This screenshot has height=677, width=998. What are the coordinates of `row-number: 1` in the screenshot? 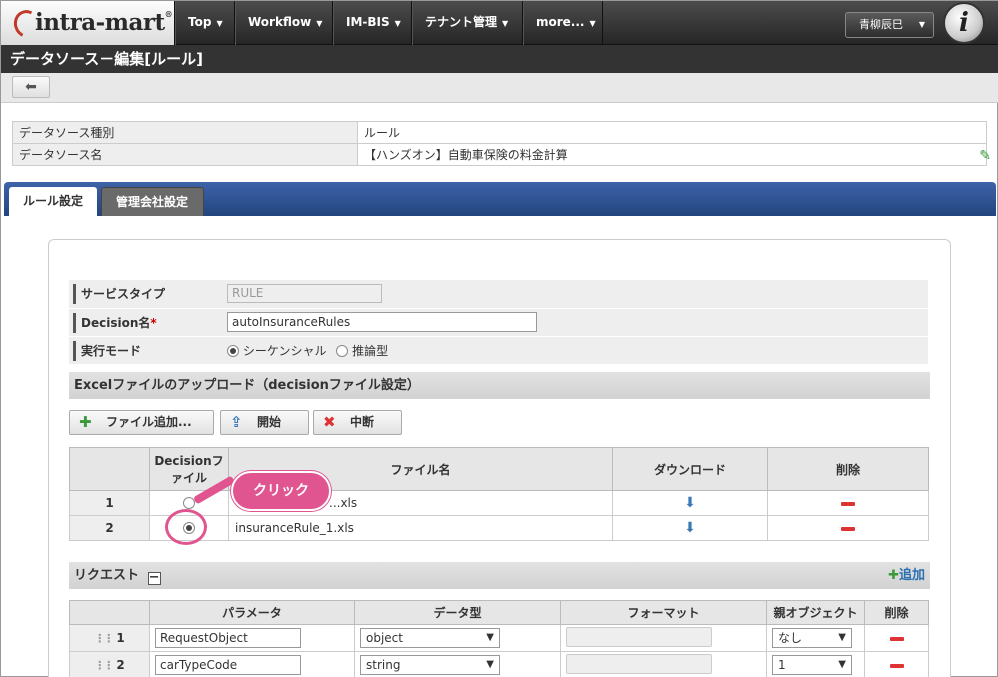 It's located at (109, 503).